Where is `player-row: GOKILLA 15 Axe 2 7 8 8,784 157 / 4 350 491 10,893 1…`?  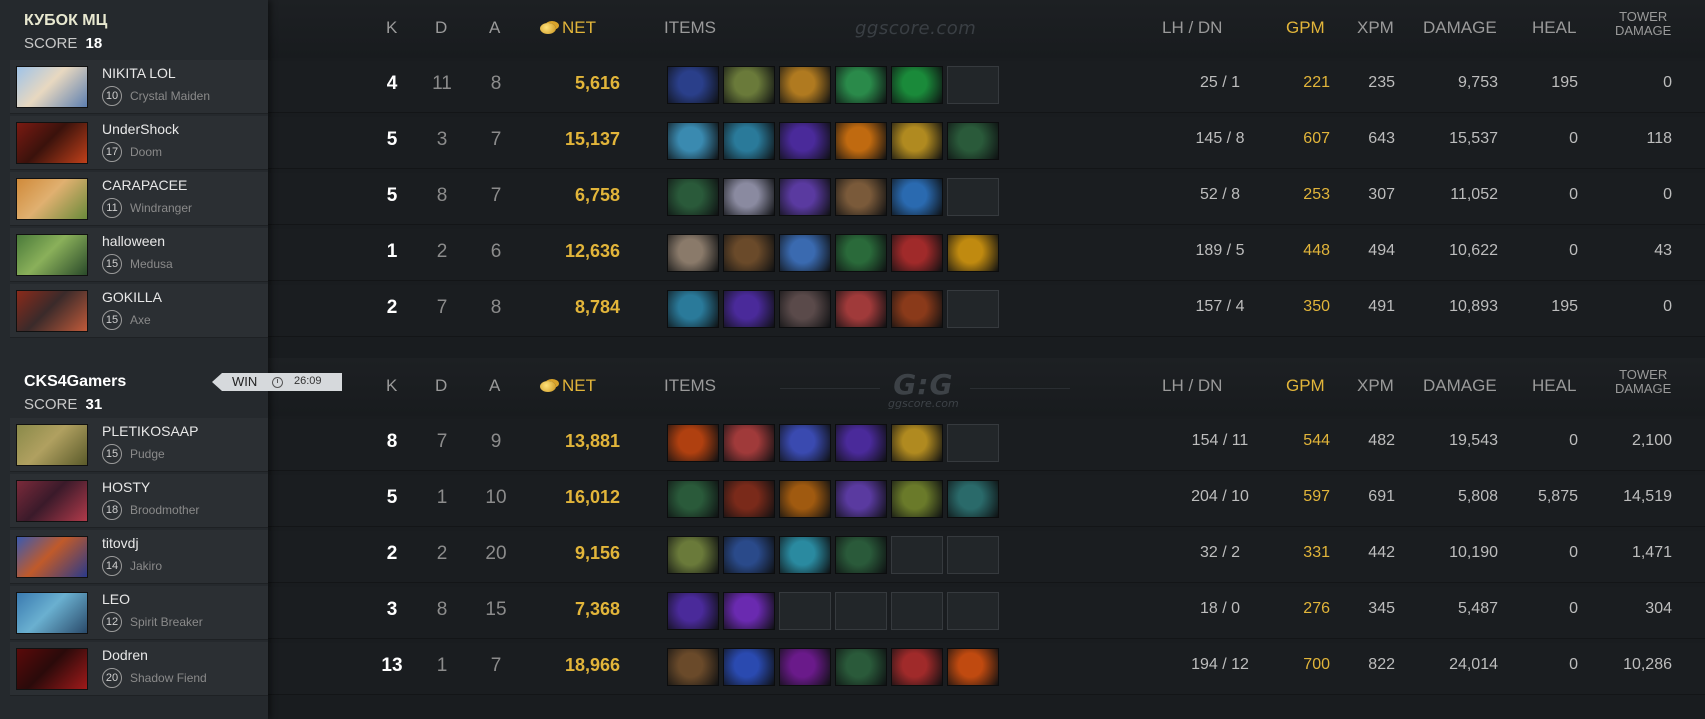
player-row: GOKILLA 15 Axe 2 7 8 8,784 157 / 4 350 491 10,893 1… is located at coordinates (852, 310).